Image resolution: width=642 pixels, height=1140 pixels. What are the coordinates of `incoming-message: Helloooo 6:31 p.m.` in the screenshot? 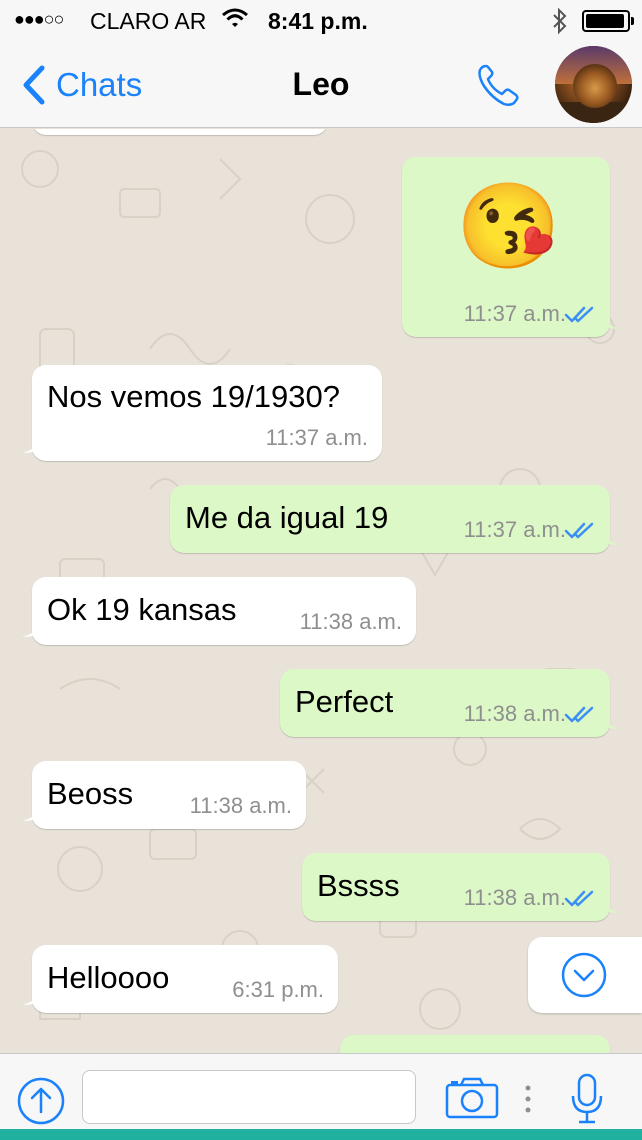 It's located at (180, 979).